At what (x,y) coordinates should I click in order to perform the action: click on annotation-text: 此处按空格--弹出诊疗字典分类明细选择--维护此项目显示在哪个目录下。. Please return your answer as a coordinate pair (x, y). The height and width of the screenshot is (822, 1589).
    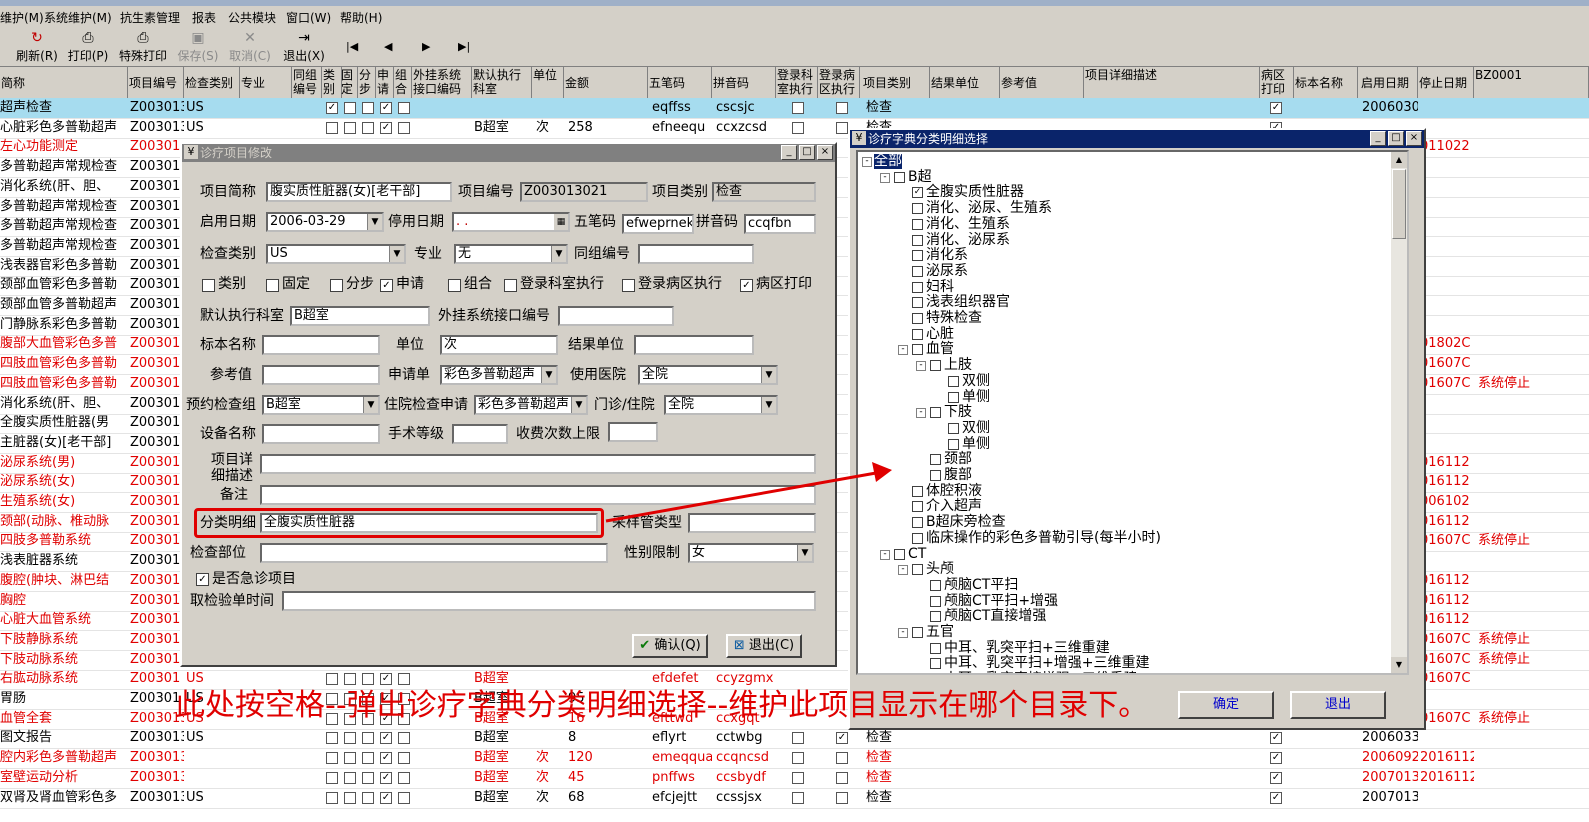
    Looking at the image, I should click on (662, 705).